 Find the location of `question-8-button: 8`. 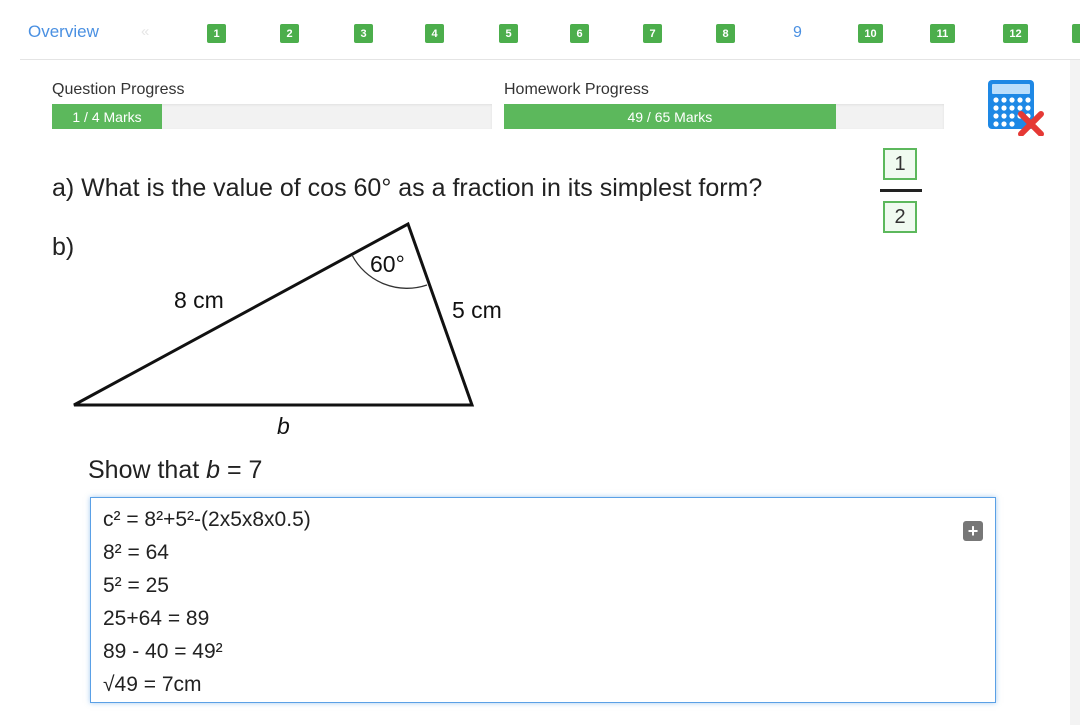

question-8-button: 8 is located at coordinates (725, 33).